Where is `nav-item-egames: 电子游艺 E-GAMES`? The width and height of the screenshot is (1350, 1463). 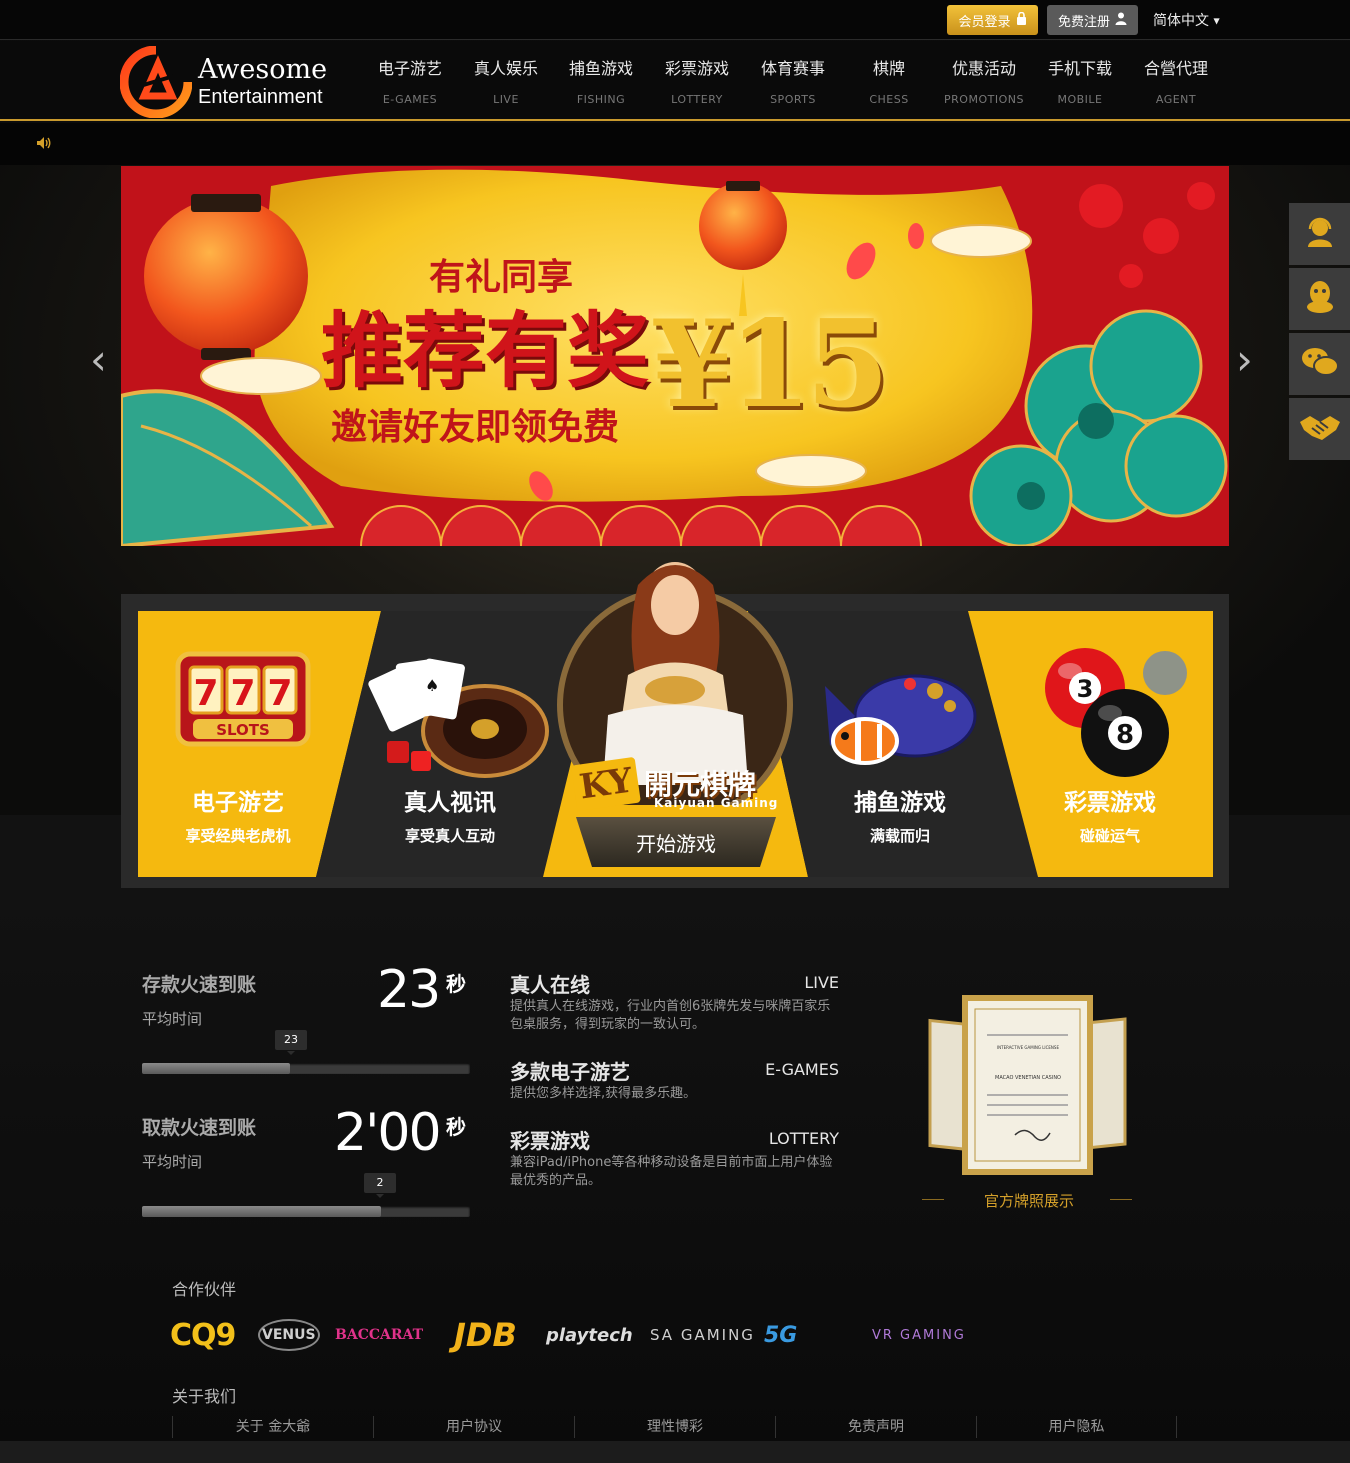
nav-item-egames: 电子游艺 E-GAMES is located at coordinates (410, 80).